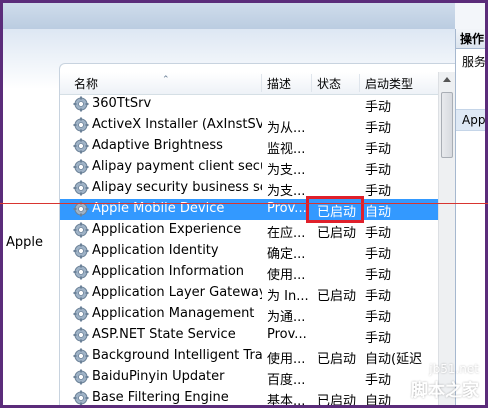 The height and width of the screenshot is (408, 488). What do you see at coordinates (445, 391) in the screenshot?
I see `watermark-name: 脚本之家` at bounding box center [445, 391].